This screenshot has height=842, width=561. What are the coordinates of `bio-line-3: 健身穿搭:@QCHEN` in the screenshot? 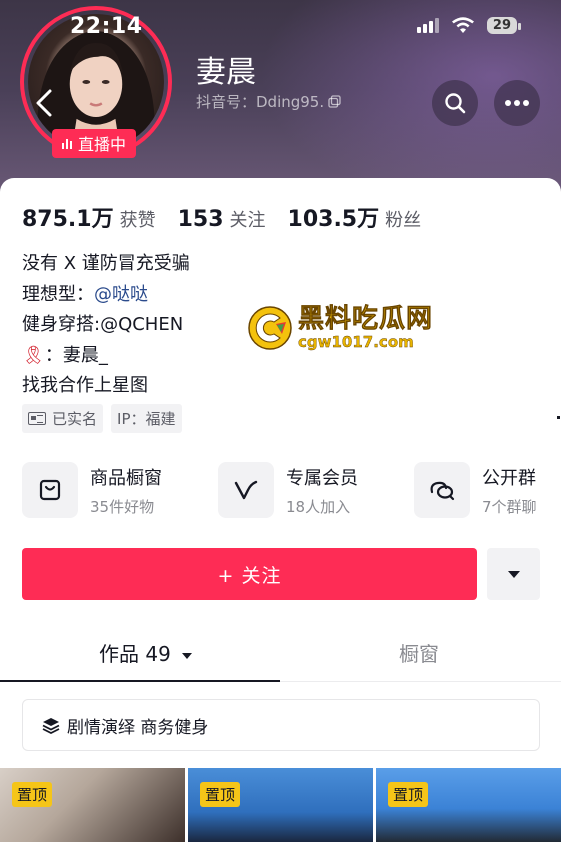 It's located at (103, 324).